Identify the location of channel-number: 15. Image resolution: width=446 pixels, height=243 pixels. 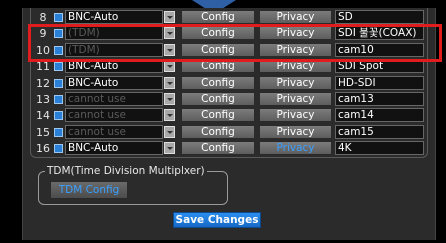
(43, 132).